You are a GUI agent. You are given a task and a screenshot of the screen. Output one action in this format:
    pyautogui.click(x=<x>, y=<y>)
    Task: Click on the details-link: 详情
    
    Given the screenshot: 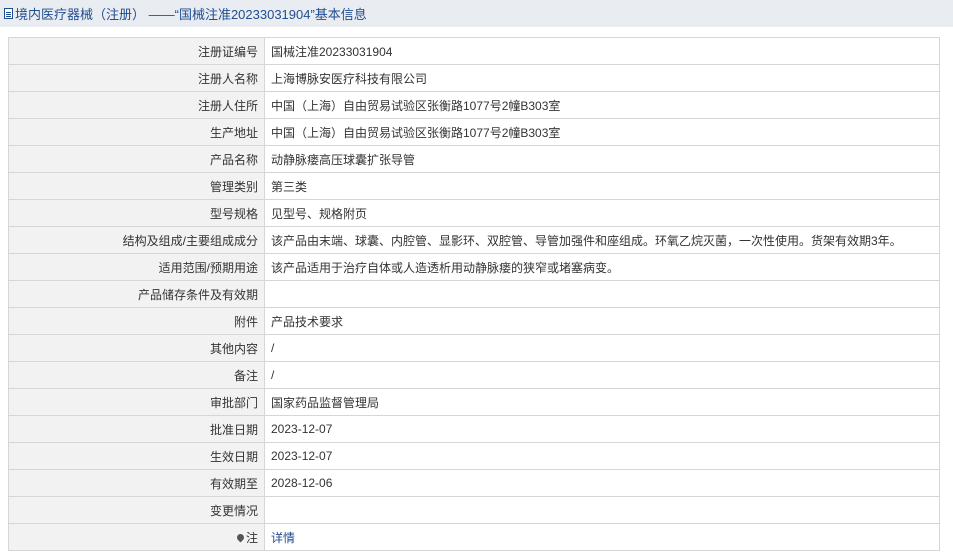 What is the action you would take?
    pyautogui.click(x=283, y=538)
    